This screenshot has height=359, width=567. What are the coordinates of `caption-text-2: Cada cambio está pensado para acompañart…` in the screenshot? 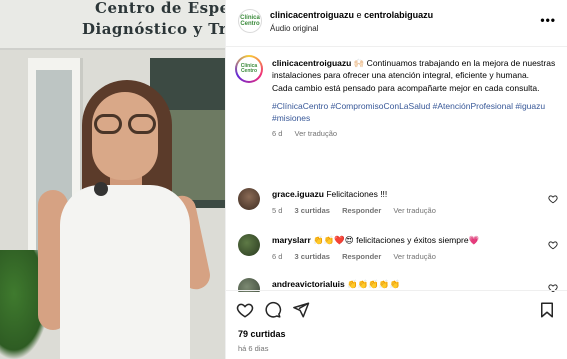 It's located at (406, 87).